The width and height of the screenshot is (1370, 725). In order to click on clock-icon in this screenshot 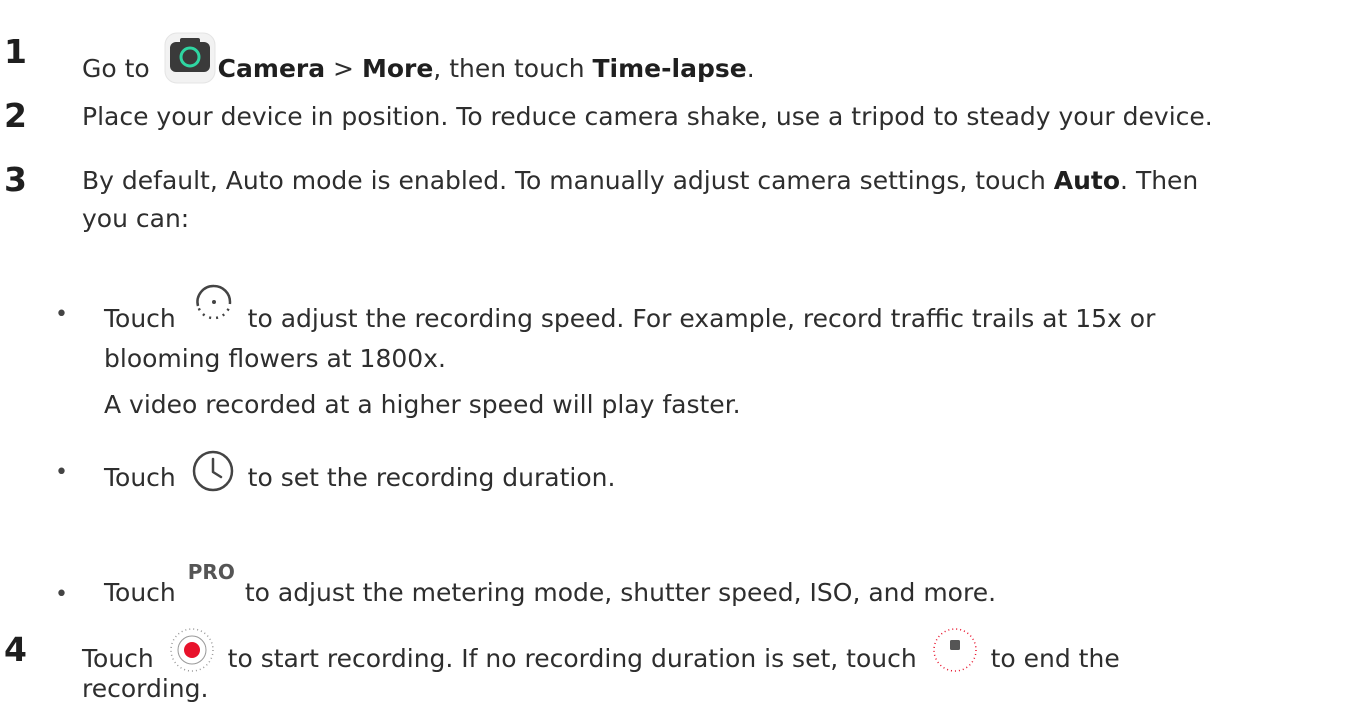, I will do `click(213, 471)`.